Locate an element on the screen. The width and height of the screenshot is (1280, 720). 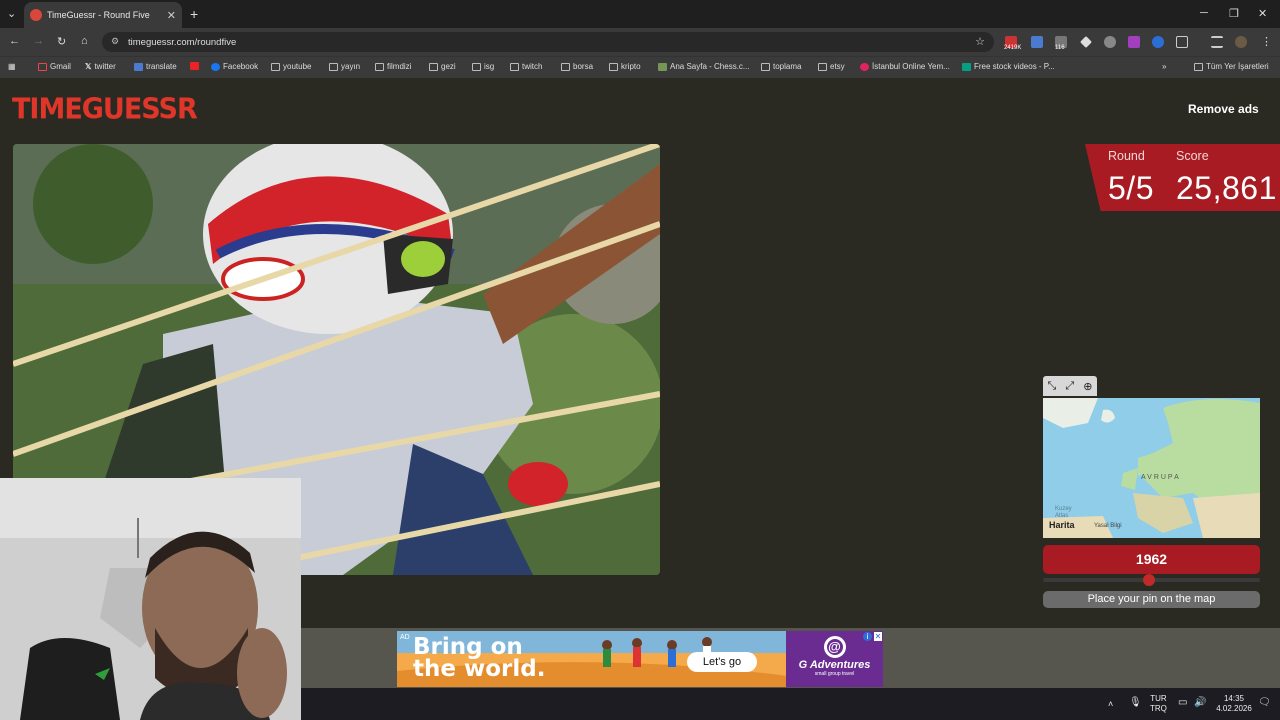
bookmark-folder-kripto: kripto is located at coordinates (625, 66).